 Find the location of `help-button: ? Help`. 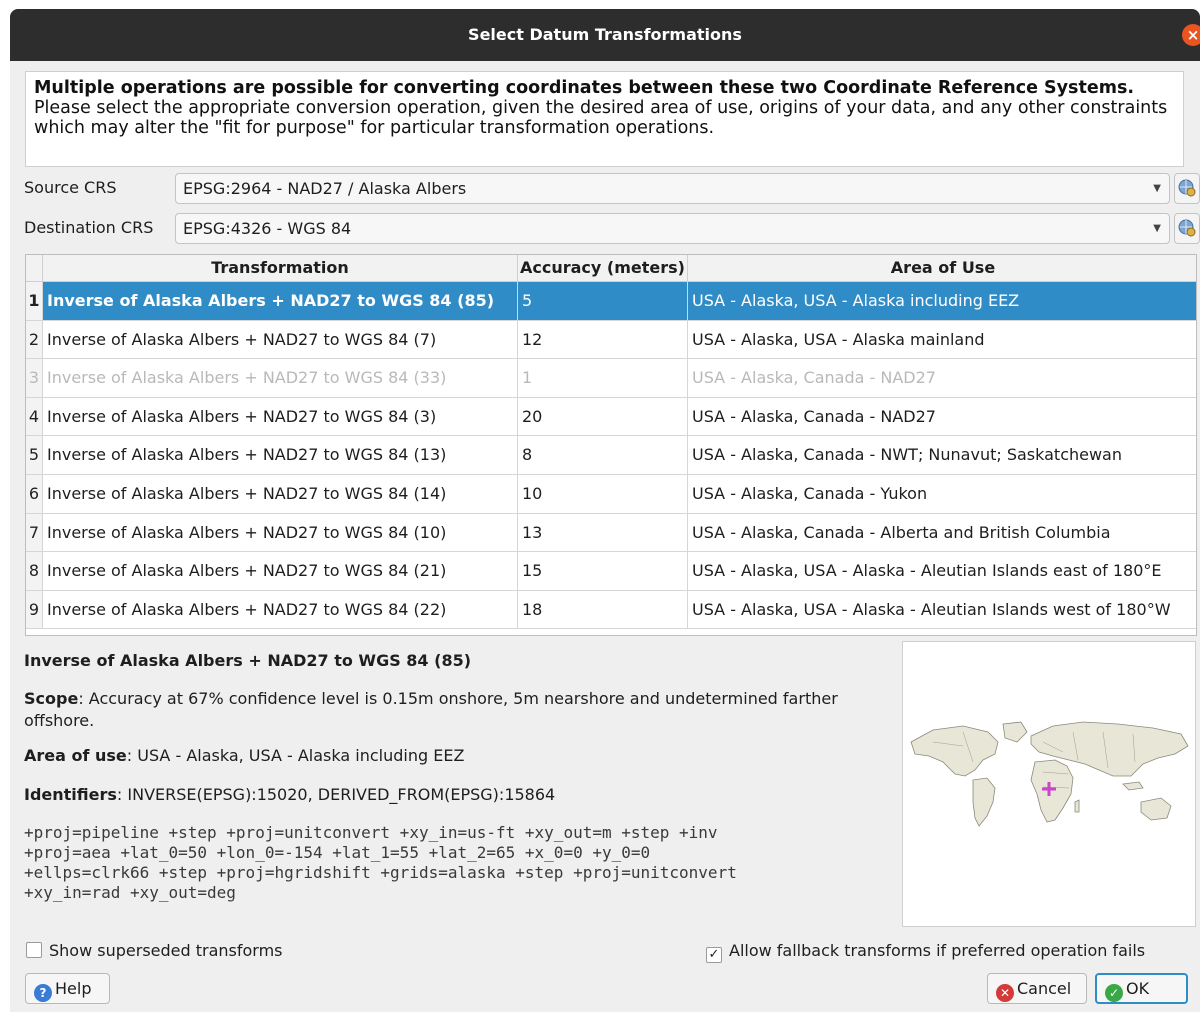

help-button: ? Help is located at coordinates (67, 988).